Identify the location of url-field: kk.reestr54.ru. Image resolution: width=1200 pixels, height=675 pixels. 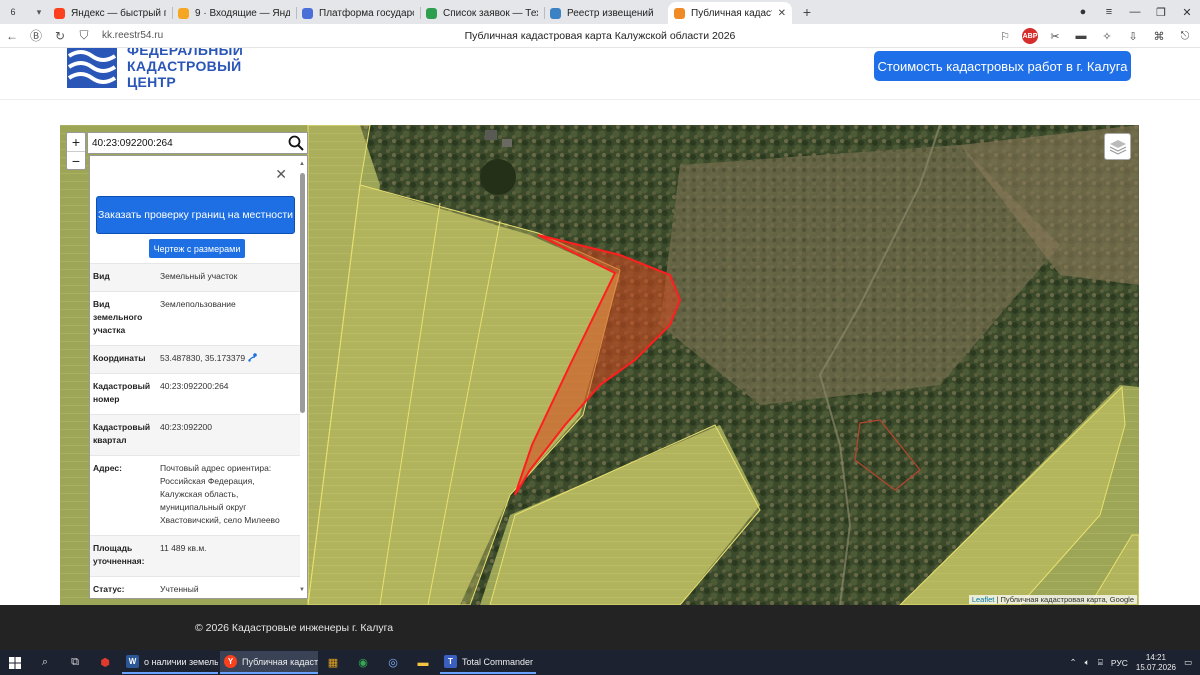
(162, 35).